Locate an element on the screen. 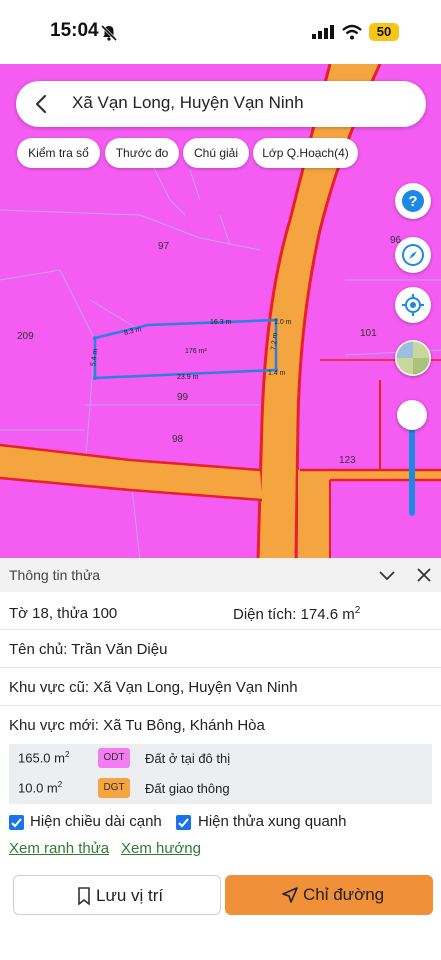 The height and width of the screenshot is (960, 441). edge-length-label: 1.4 m is located at coordinates (277, 373).